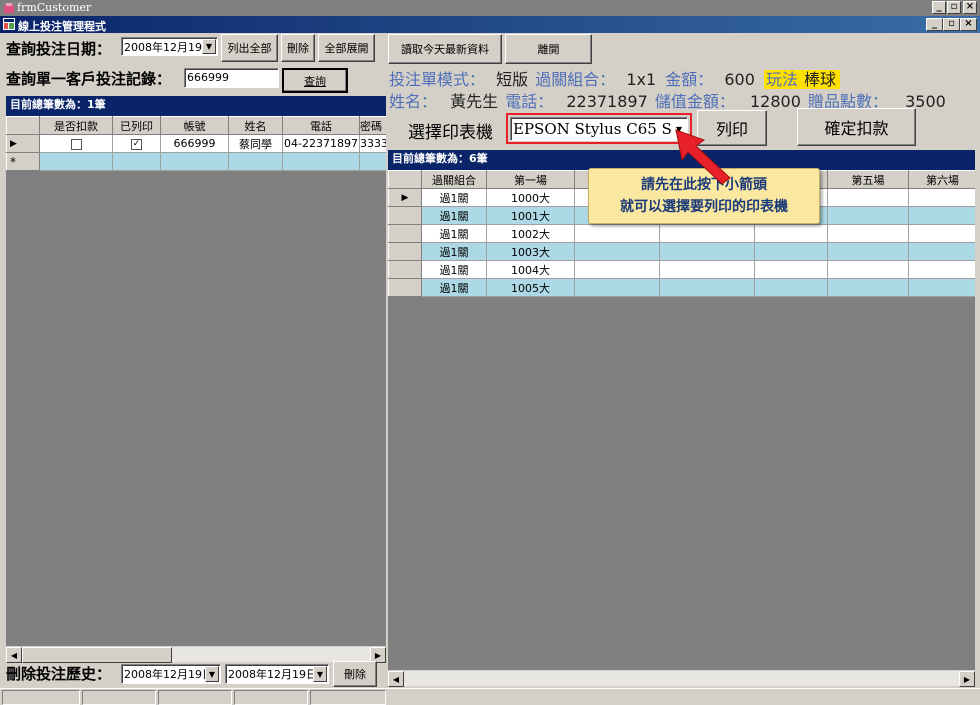  Describe the element at coordinates (372, 143) in the screenshot. I see `cell-password: 33333` at that location.